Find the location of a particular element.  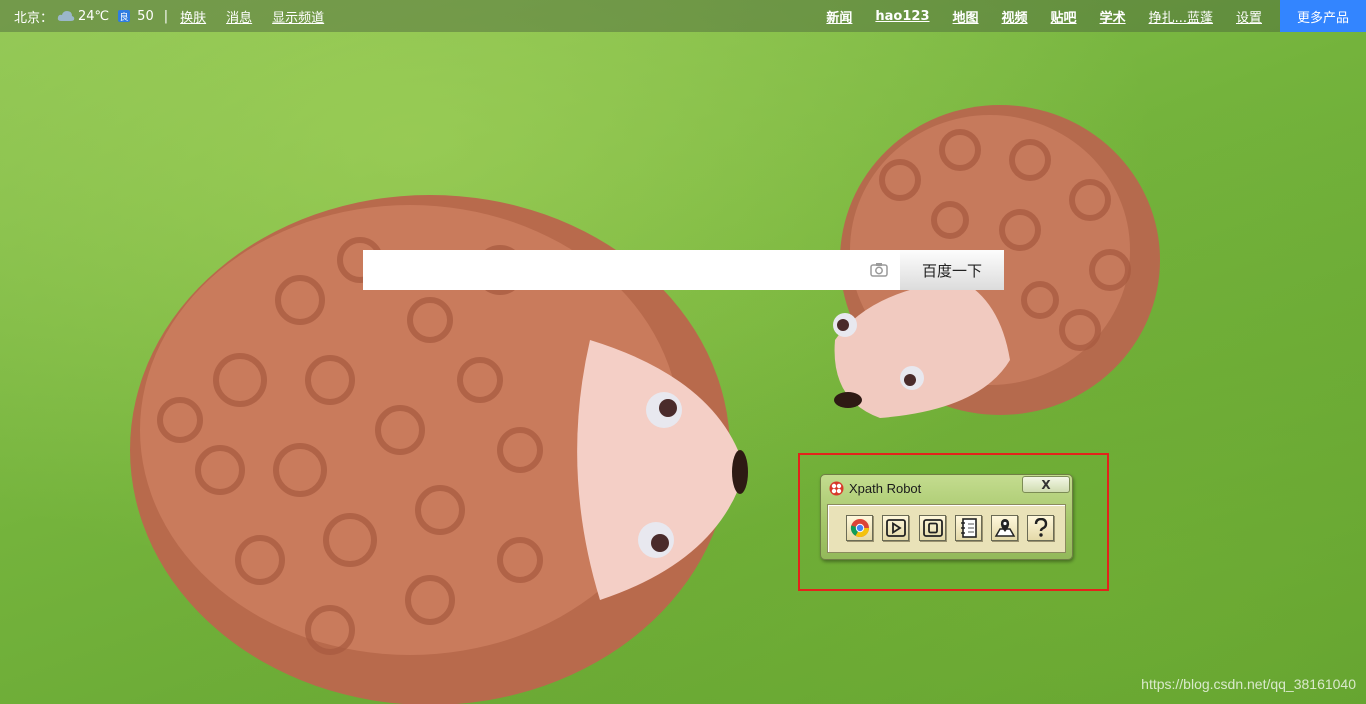

notebook-button is located at coordinates (968, 528).